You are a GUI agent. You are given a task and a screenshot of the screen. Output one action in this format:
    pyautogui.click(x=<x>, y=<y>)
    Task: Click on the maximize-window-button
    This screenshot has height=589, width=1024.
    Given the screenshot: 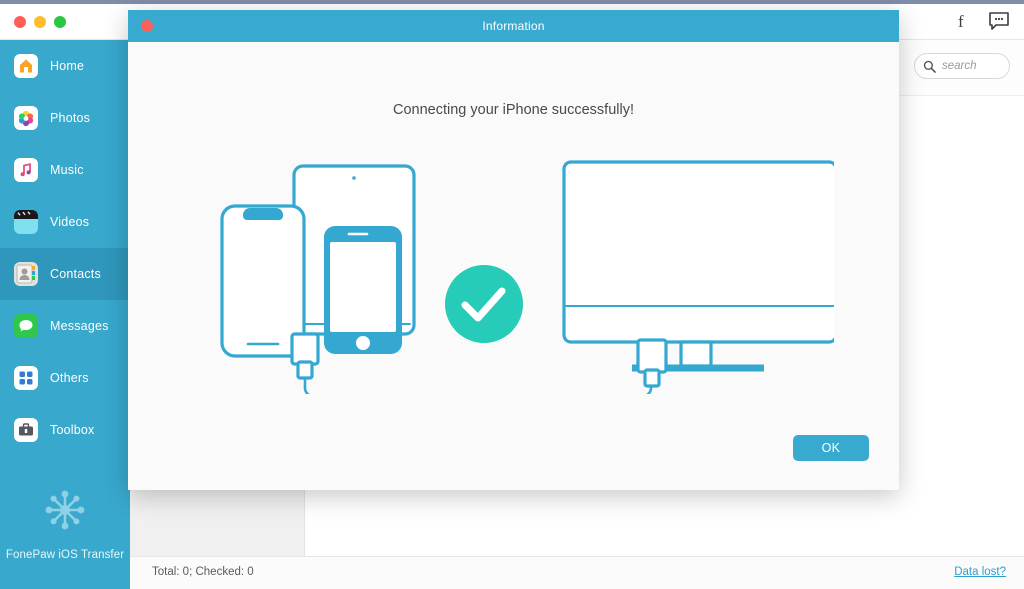 What is the action you would take?
    pyautogui.click(x=60, y=22)
    